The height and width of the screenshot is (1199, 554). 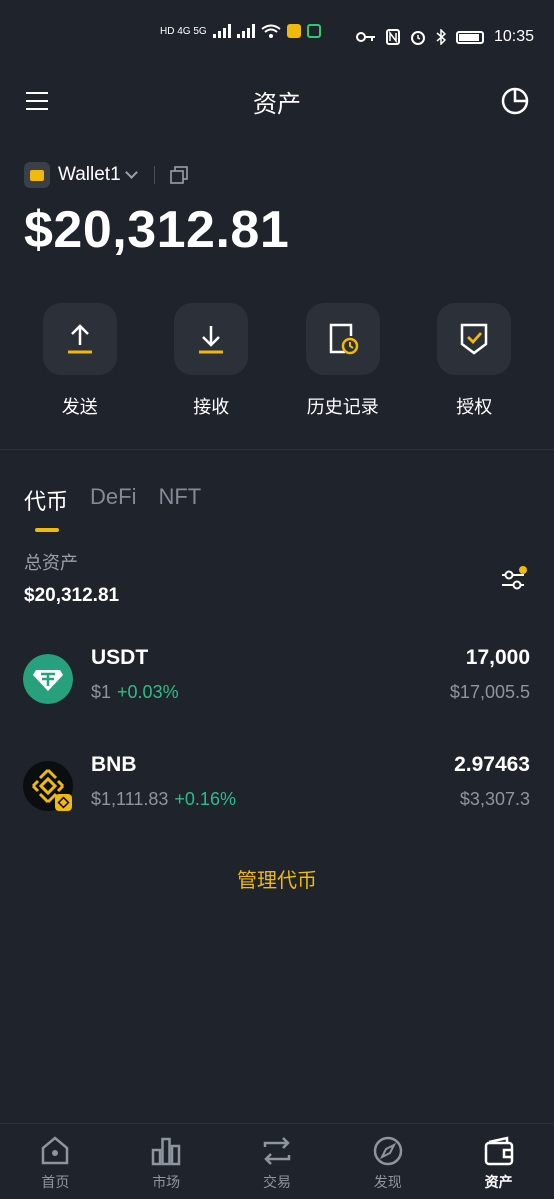 What do you see at coordinates (498, 1183) in the screenshot?
I see `nav-assets-label: 资产` at bounding box center [498, 1183].